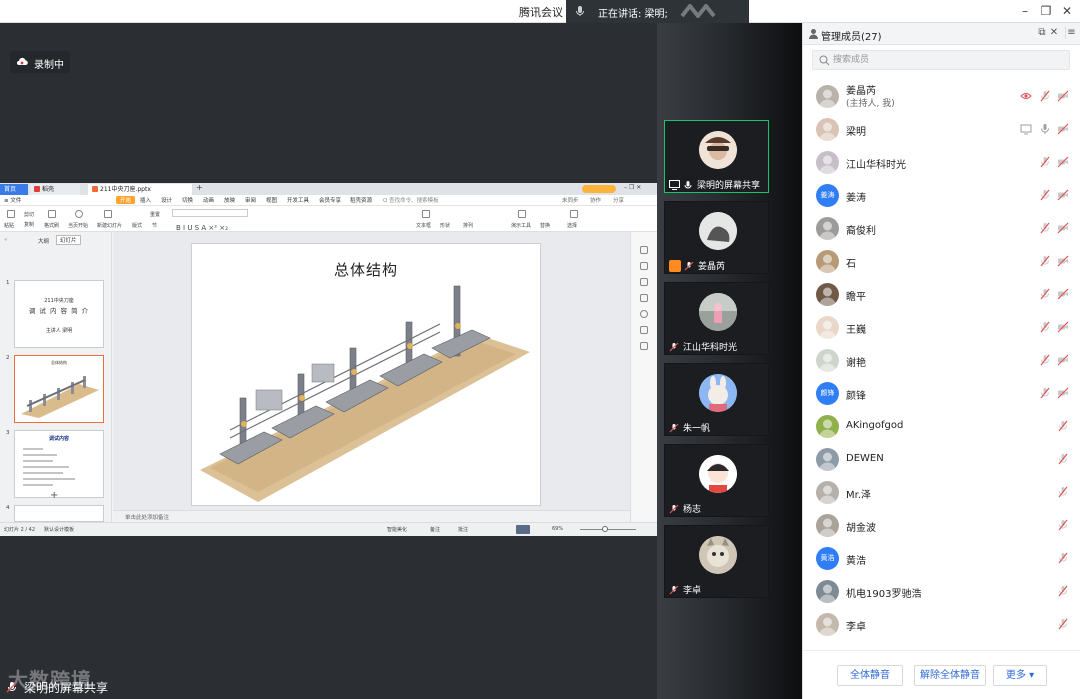  Describe the element at coordinates (1045, 129) in the screenshot. I see `mic-icon` at that location.